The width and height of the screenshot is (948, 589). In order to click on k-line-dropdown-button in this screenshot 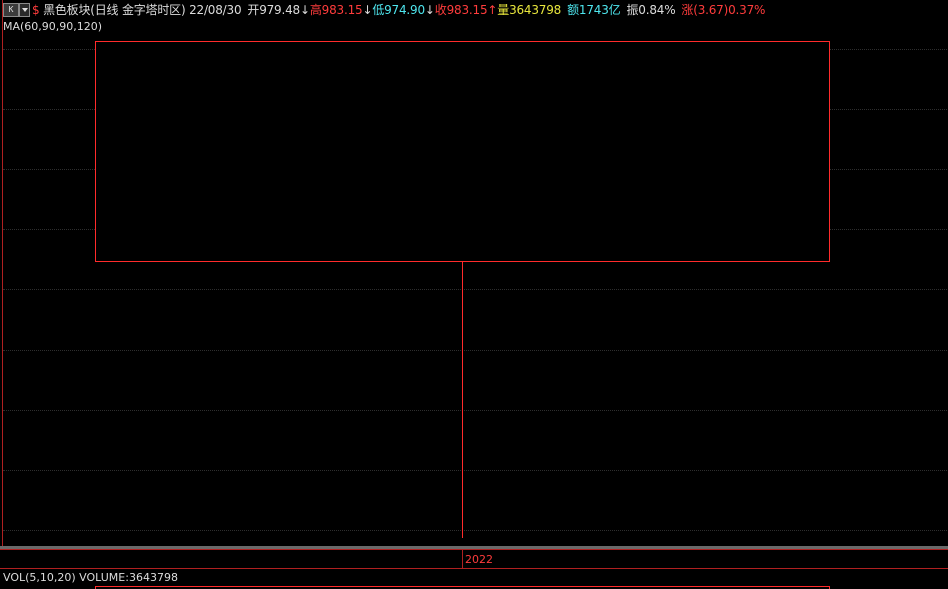, I will do `click(24, 10)`.